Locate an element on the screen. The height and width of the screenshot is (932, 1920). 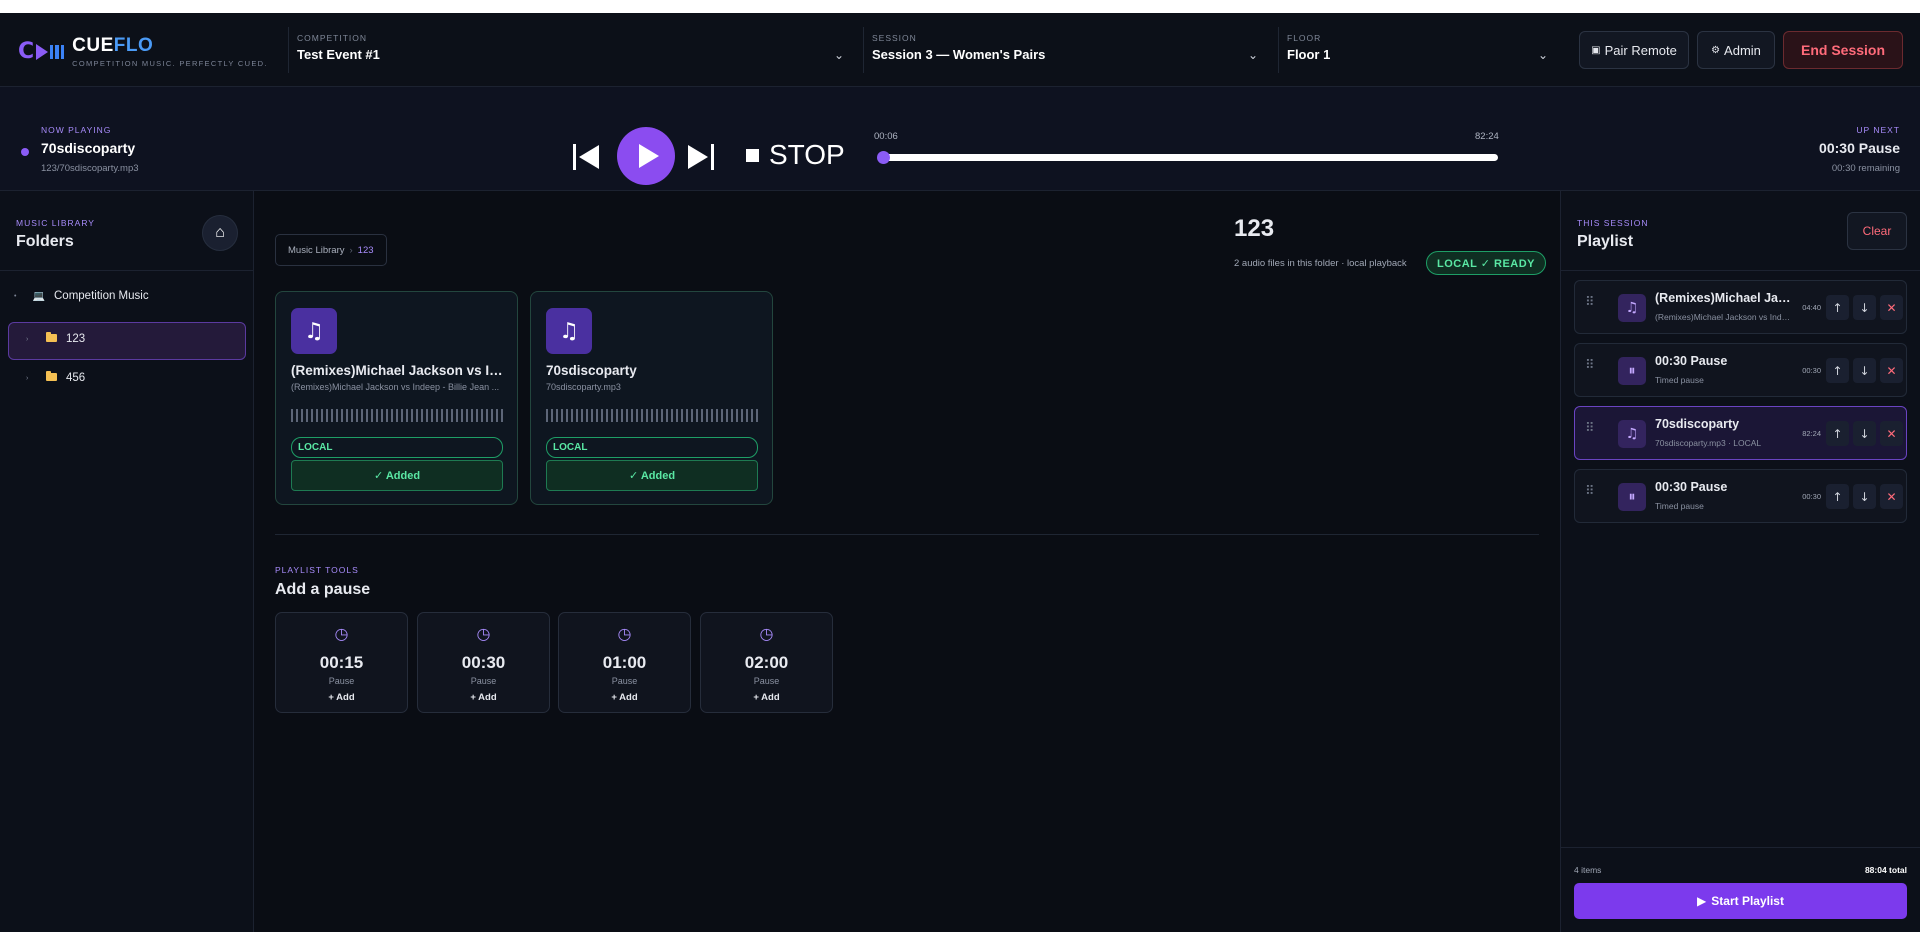
next-track-button is located at coordinates (703, 157).